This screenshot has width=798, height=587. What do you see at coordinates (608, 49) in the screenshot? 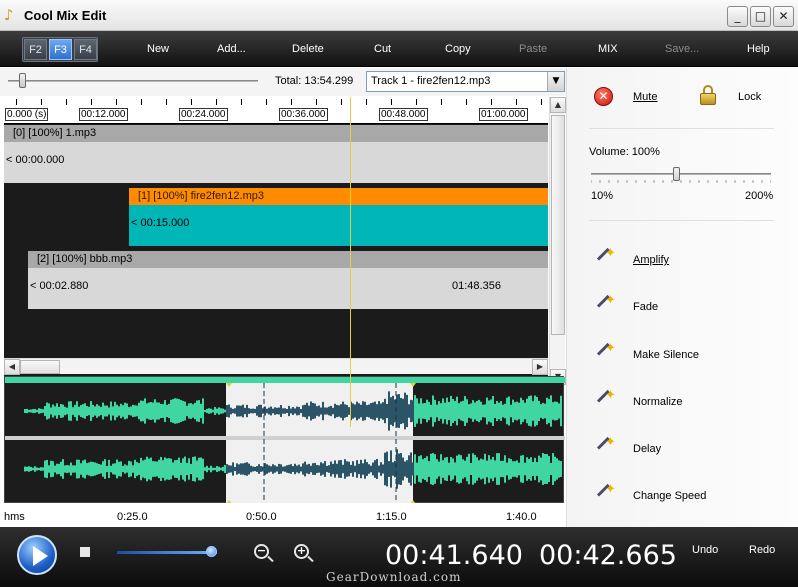
I see `mix-menu-item: MIX` at bounding box center [608, 49].